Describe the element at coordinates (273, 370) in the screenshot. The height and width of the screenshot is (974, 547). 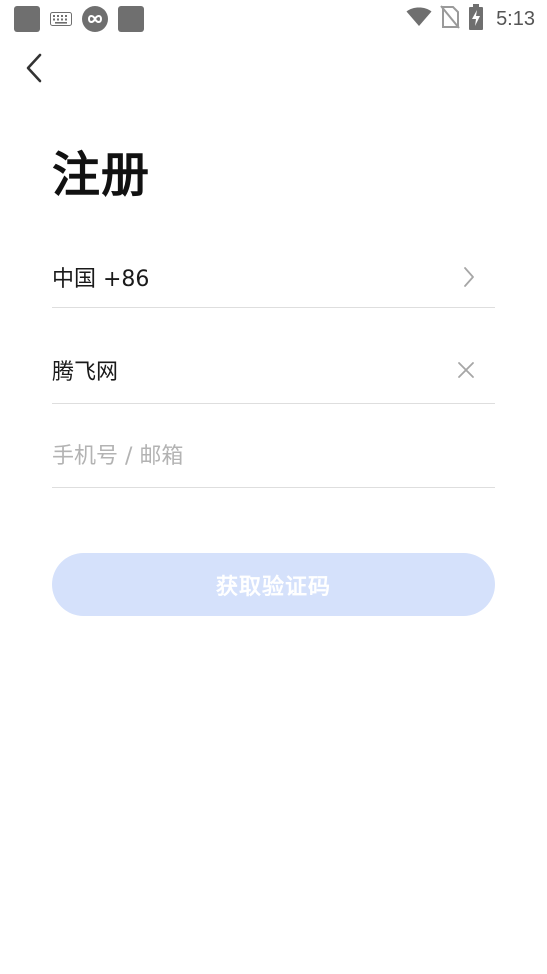
I see `name-field: 腾飞网` at that location.